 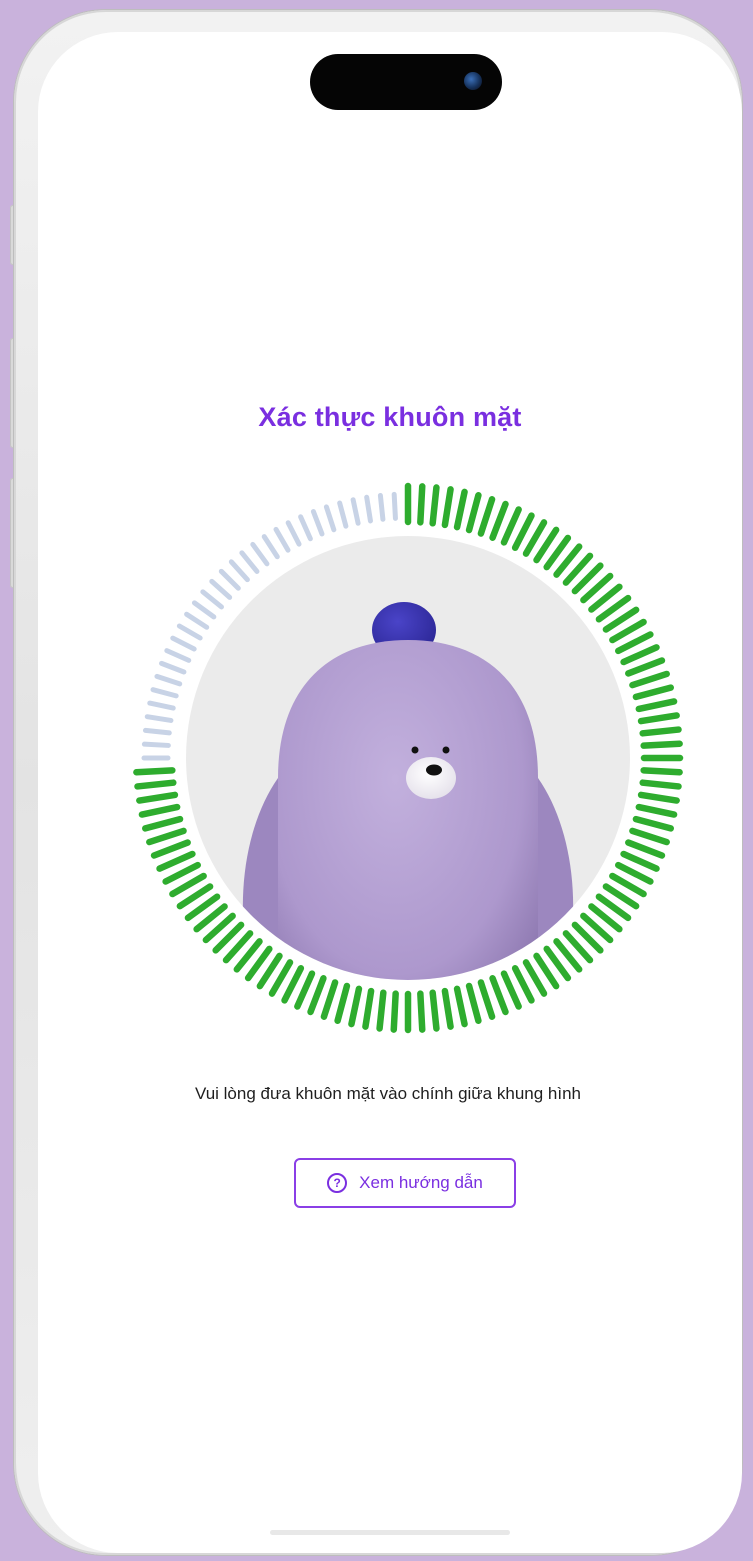 What do you see at coordinates (446, 750) in the screenshot?
I see `mascot-right-eye` at bounding box center [446, 750].